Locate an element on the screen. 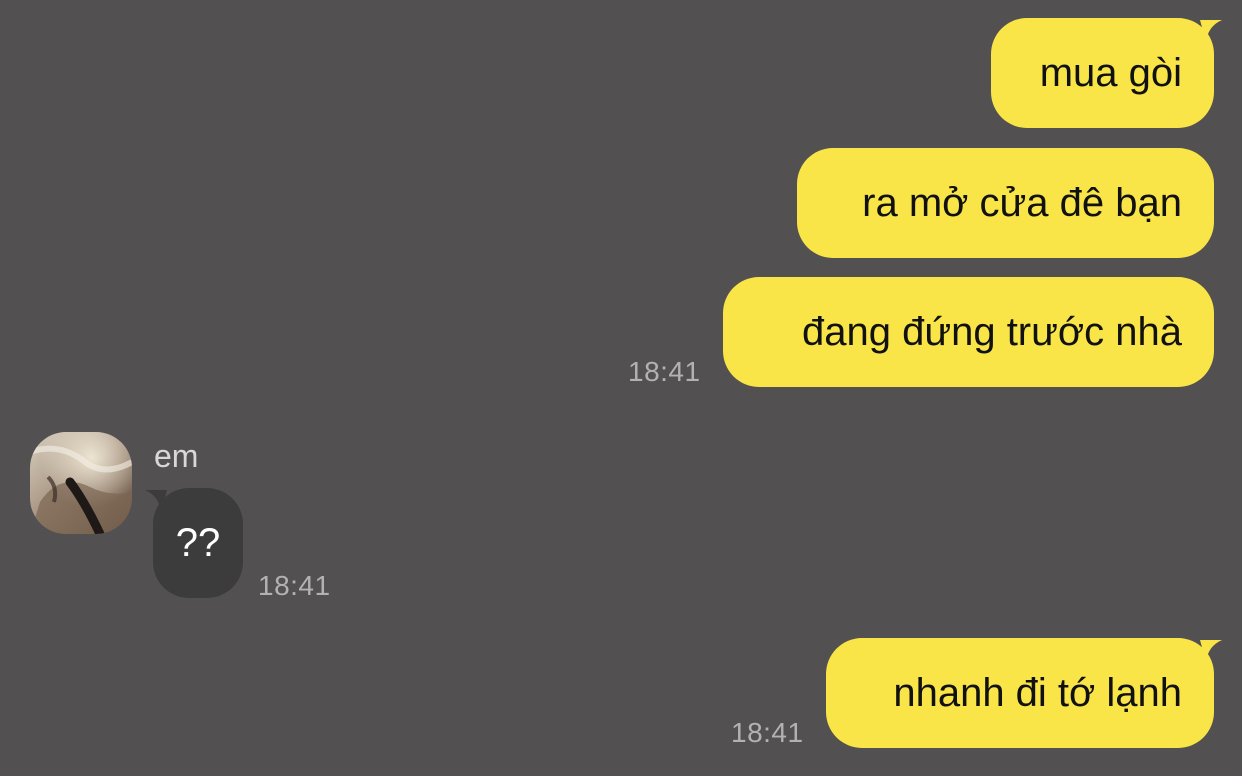 This screenshot has width=1242, height=776. message-text: ?? is located at coordinates (198, 543).